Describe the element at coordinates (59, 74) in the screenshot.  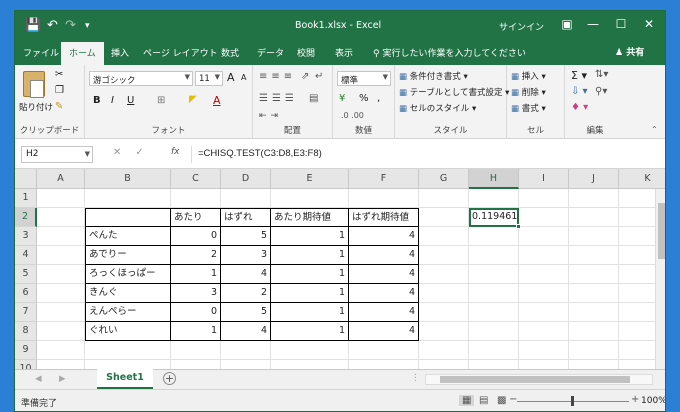
I see `cut-icon: ✂` at that location.